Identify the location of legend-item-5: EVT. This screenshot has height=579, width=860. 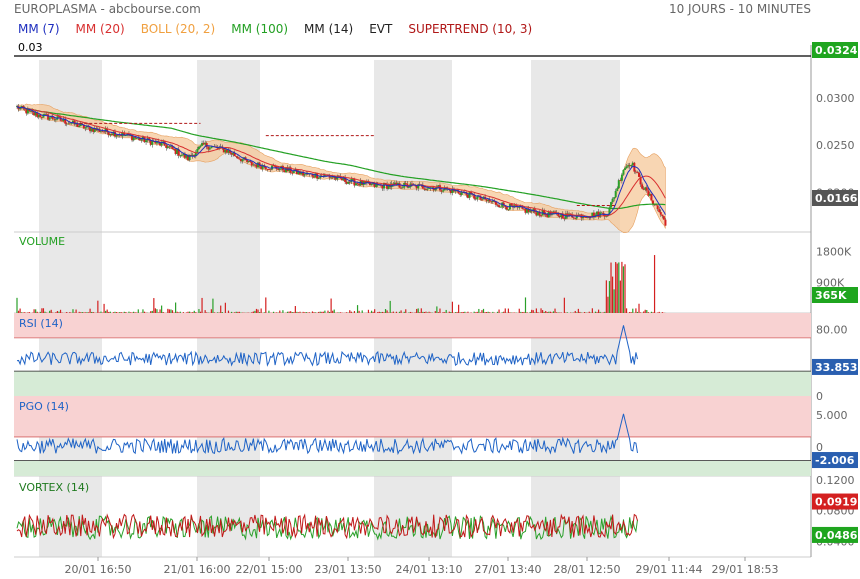
(381, 29).